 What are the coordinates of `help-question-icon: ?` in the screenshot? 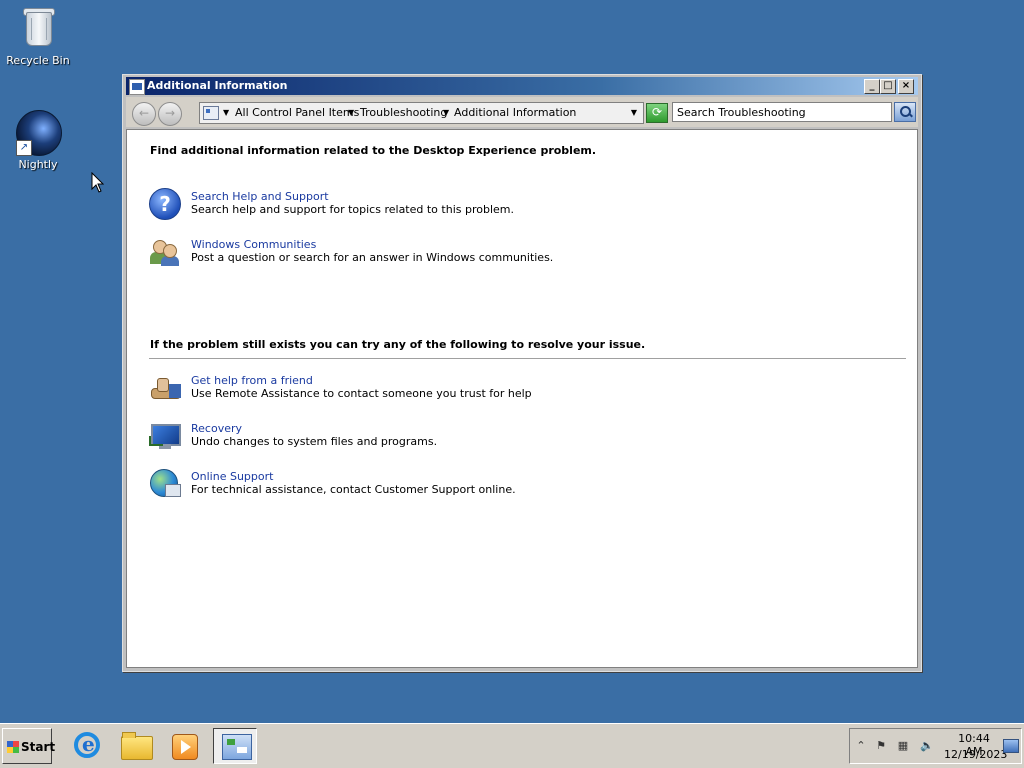 It's located at (165, 204).